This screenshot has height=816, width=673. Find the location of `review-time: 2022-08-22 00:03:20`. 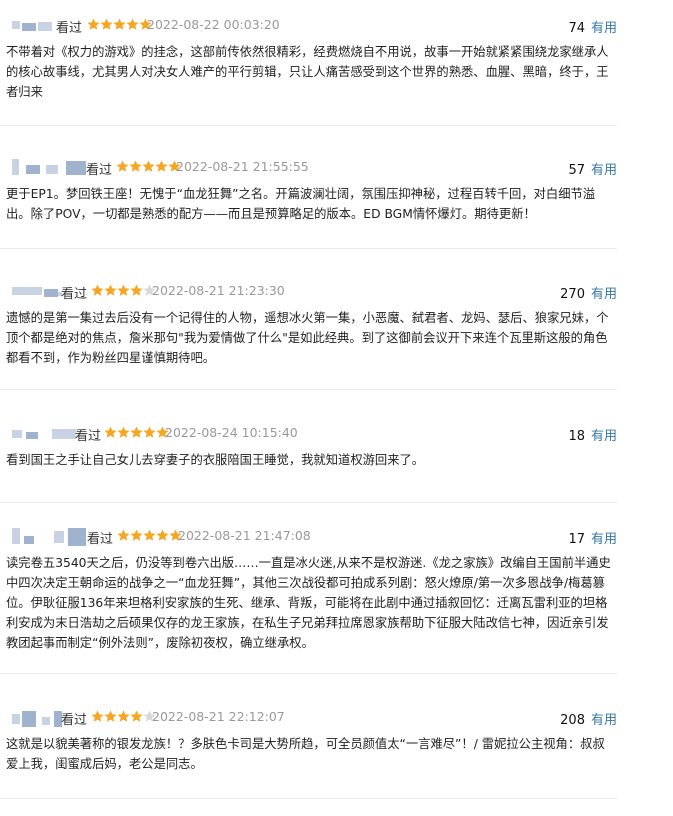

review-time: 2022-08-22 00:03:20 is located at coordinates (213, 24).